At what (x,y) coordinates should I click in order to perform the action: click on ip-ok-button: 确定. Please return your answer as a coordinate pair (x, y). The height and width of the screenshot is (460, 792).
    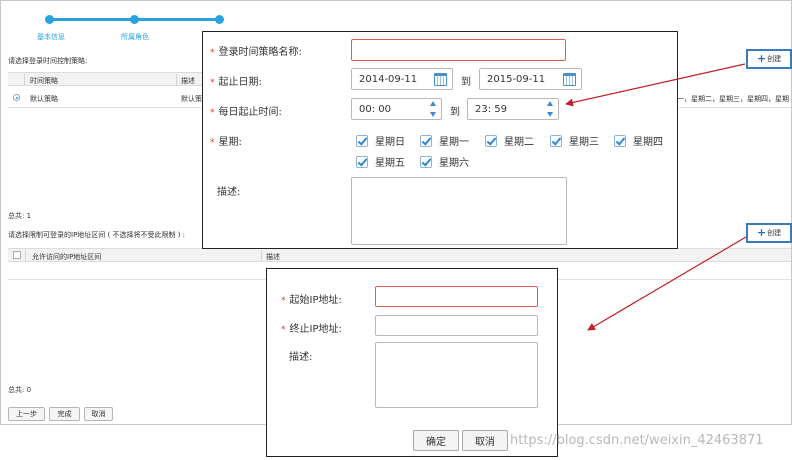
    Looking at the image, I should click on (436, 440).